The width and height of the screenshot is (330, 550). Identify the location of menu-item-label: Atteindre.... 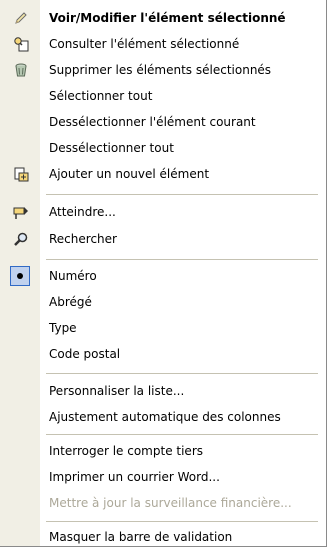
(82, 212).